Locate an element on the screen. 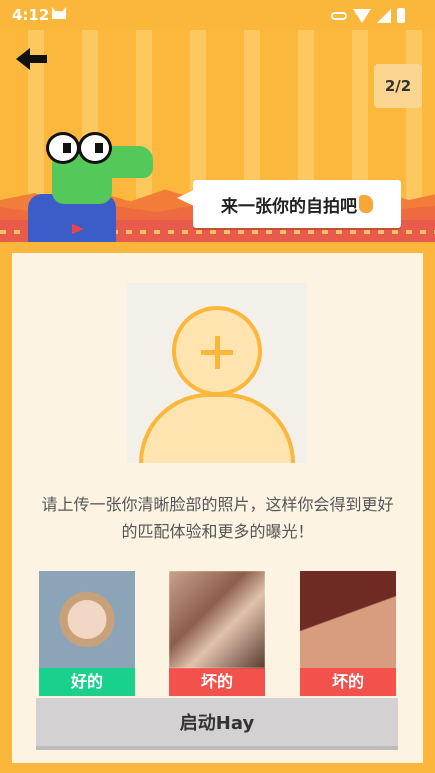 Image resolution: width=435 pixels, height=773 pixels. speech-bubble: 来一张你的自拍吧 is located at coordinates (297, 204).